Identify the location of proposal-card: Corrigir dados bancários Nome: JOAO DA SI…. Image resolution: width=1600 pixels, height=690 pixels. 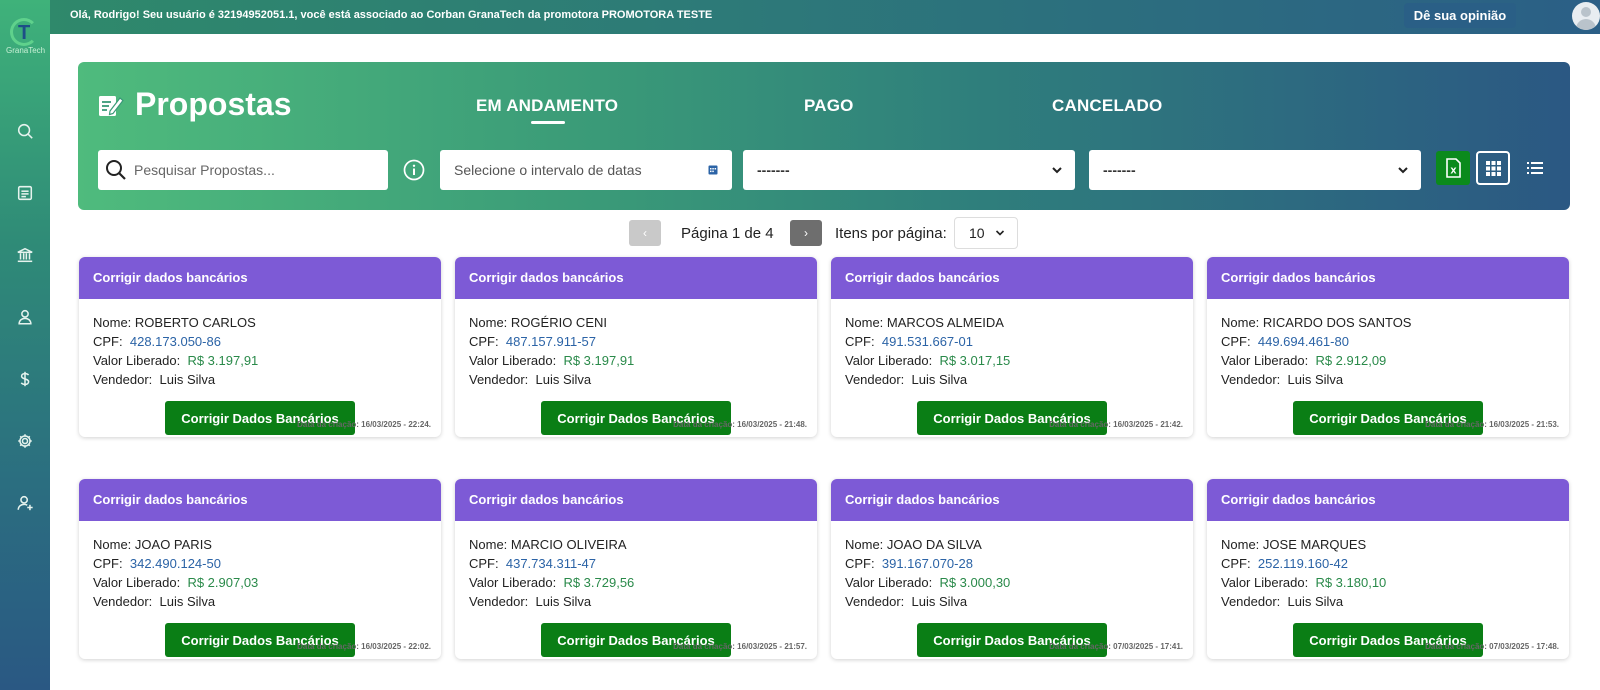
(1012, 569).